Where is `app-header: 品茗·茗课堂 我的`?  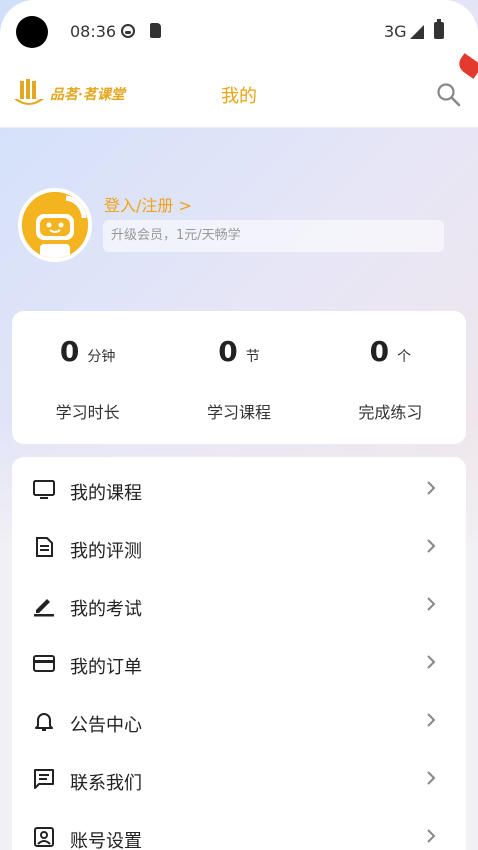 app-header: 品茗·茗课堂 我的 is located at coordinates (239, 95).